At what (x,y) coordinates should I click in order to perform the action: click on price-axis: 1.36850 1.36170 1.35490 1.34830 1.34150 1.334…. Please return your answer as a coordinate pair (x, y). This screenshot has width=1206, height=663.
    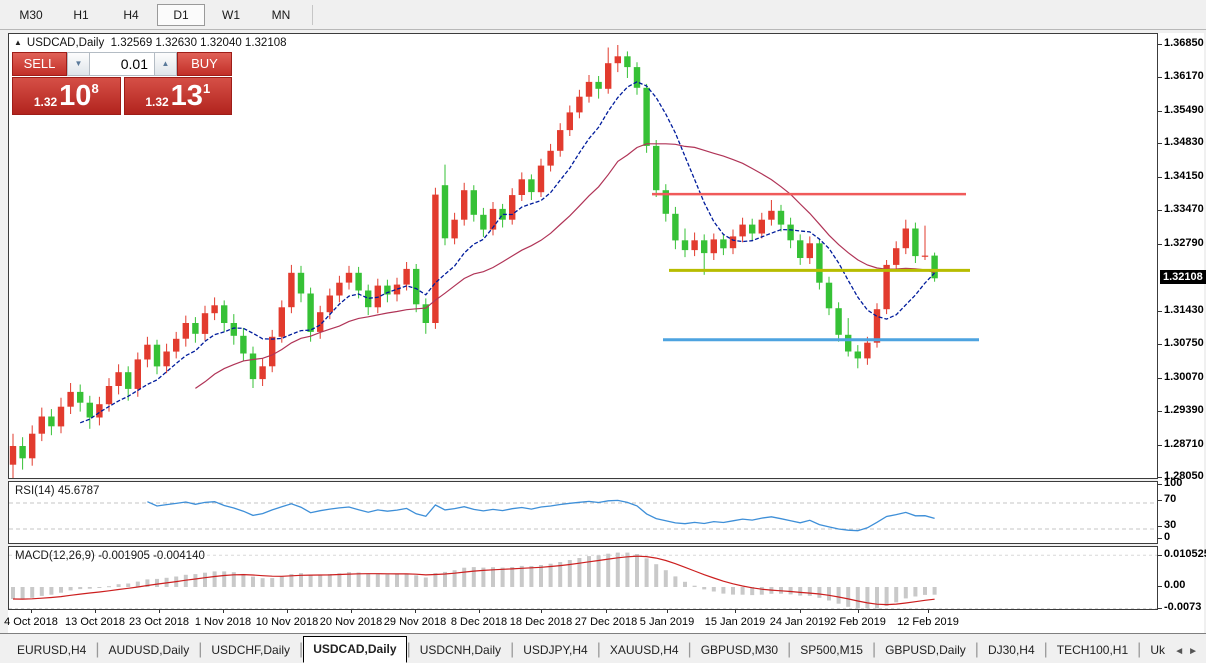
    Looking at the image, I should click on (1182, 333).